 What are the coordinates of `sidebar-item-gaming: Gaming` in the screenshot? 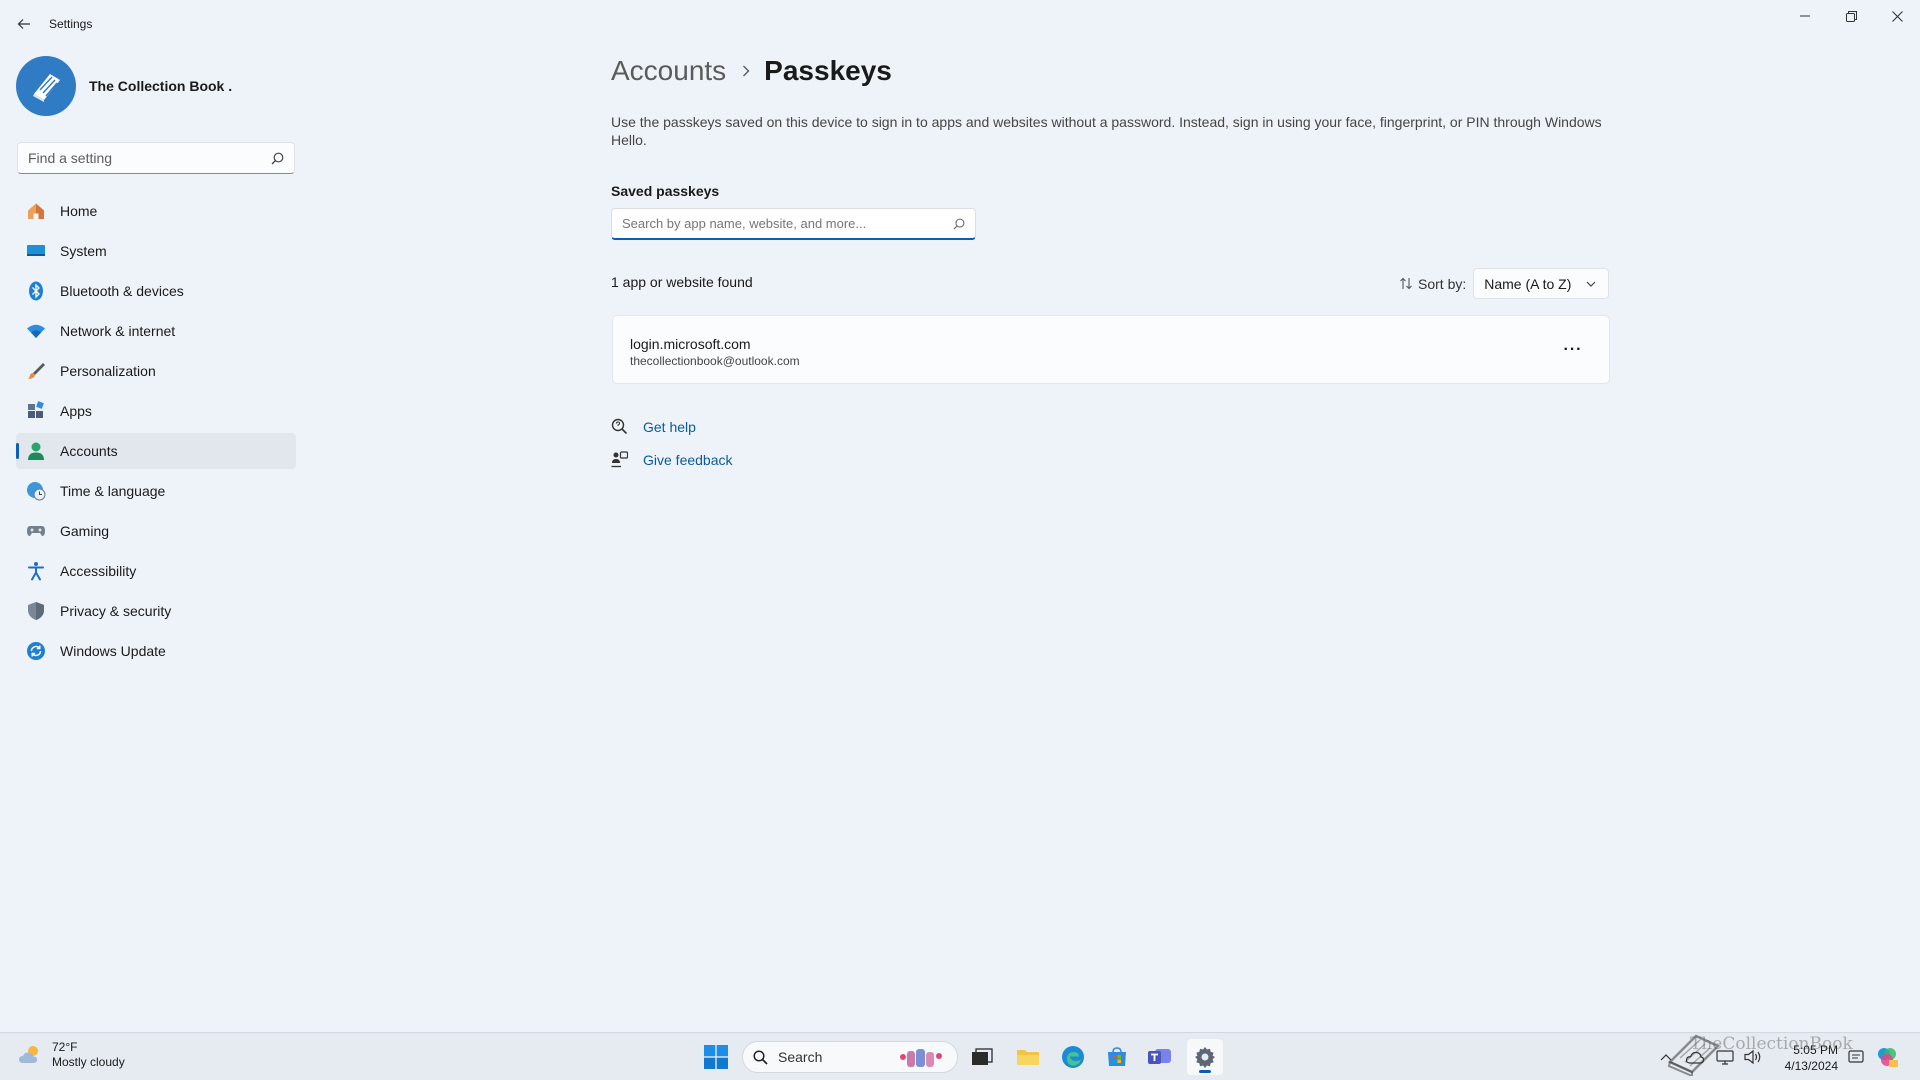 It's located at (156, 531).